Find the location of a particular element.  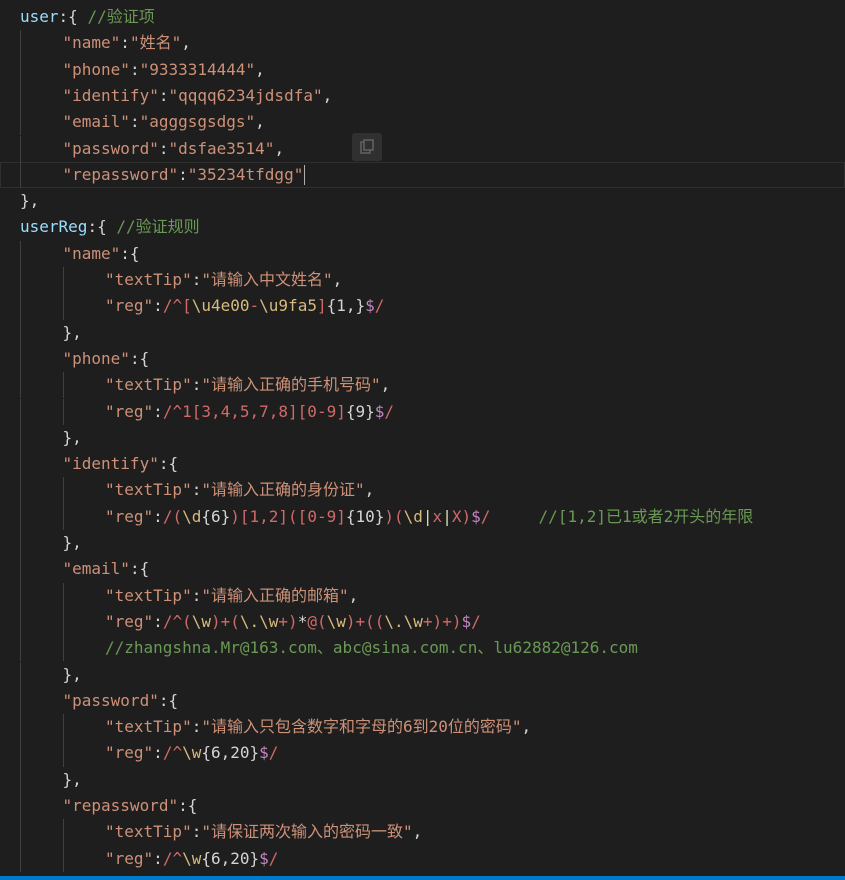

code-token: "请输入正确的手机号码" is located at coordinates (291, 385).